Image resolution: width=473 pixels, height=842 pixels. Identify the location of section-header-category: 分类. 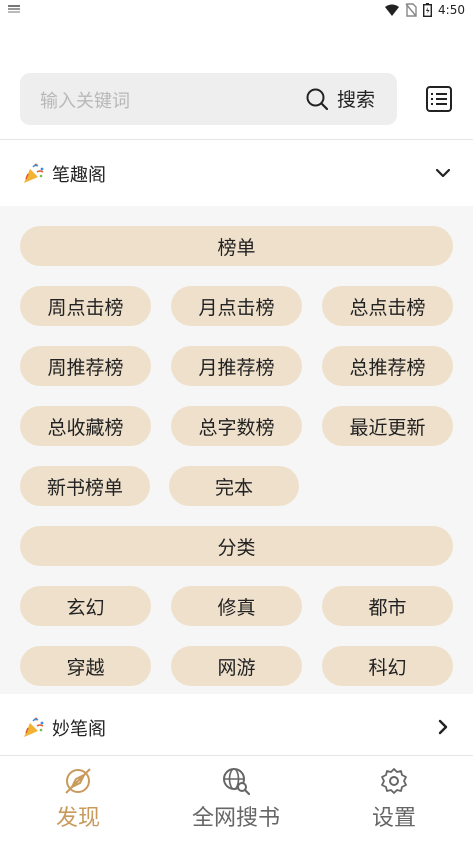
(236, 546).